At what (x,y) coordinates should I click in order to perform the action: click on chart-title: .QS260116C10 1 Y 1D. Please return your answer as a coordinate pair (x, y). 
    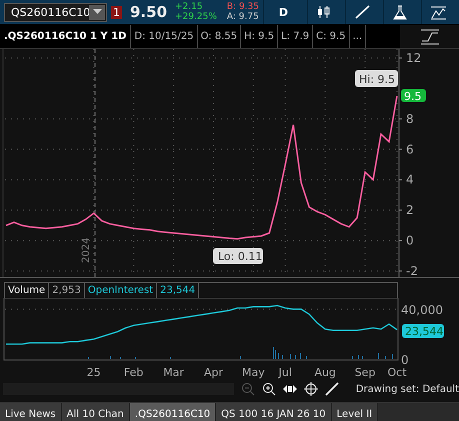
    Looking at the image, I should click on (66, 36).